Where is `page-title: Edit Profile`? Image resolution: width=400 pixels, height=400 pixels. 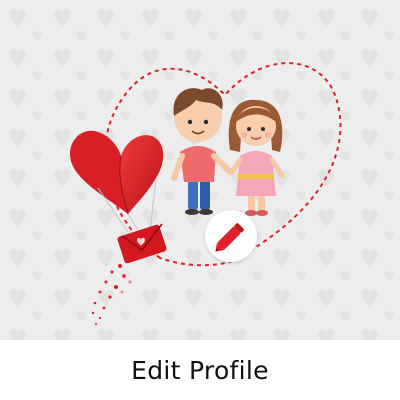 page-title: Edit Profile is located at coordinates (200, 370).